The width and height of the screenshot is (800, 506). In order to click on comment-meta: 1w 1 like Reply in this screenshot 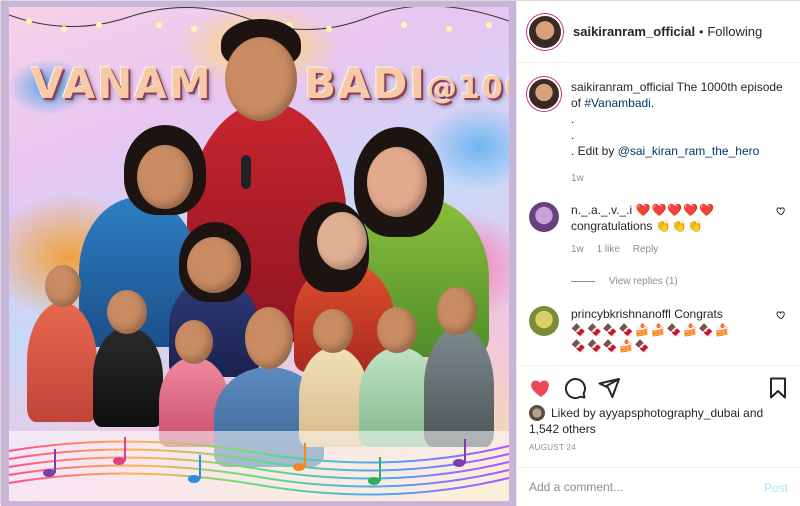, I will do `click(671, 250)`.